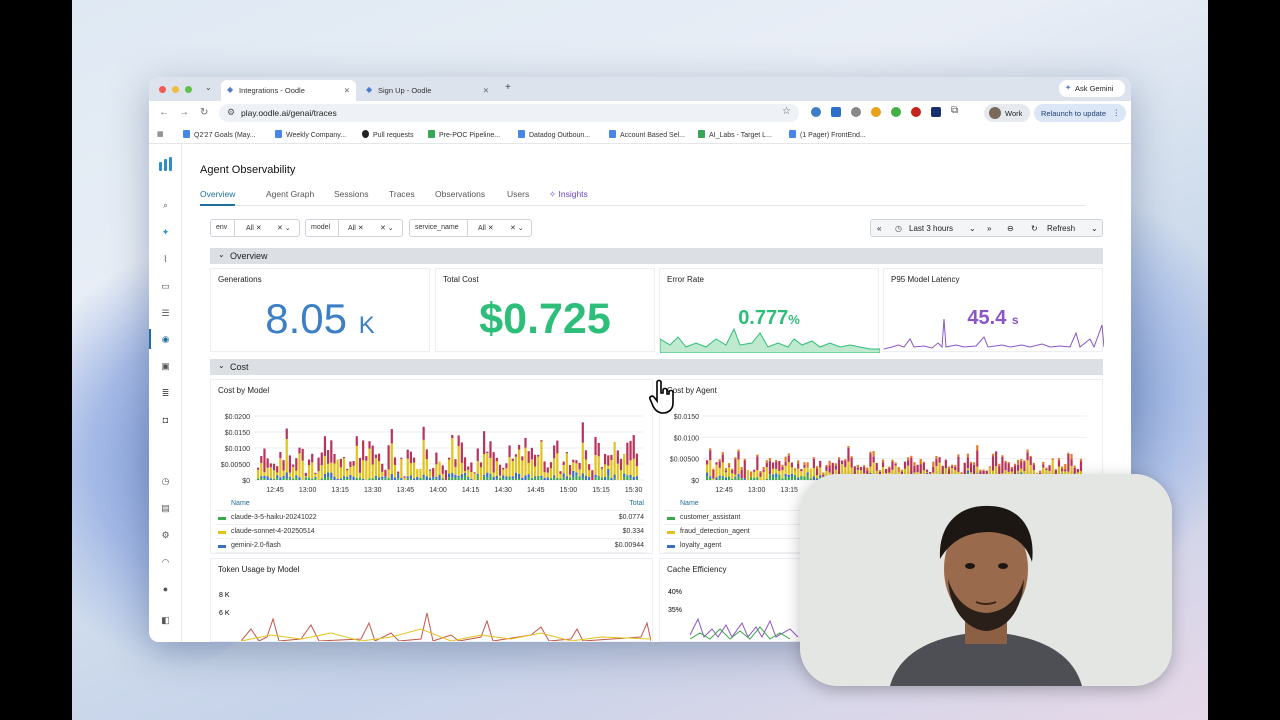  I want to click on tab-sessions: Sessions, so click(351, 194).